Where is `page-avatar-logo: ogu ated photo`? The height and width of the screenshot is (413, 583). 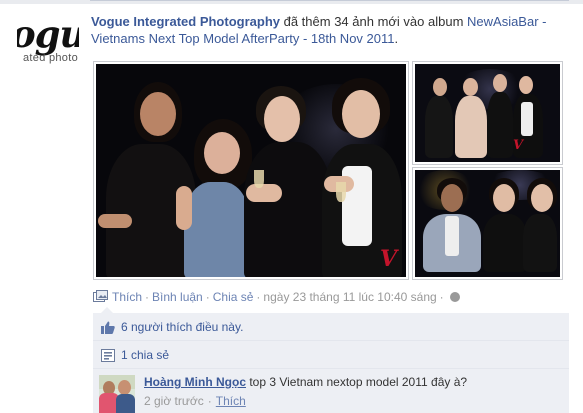
page-avatar-logo: ogu ated photo is located at coordinates (48, 42).